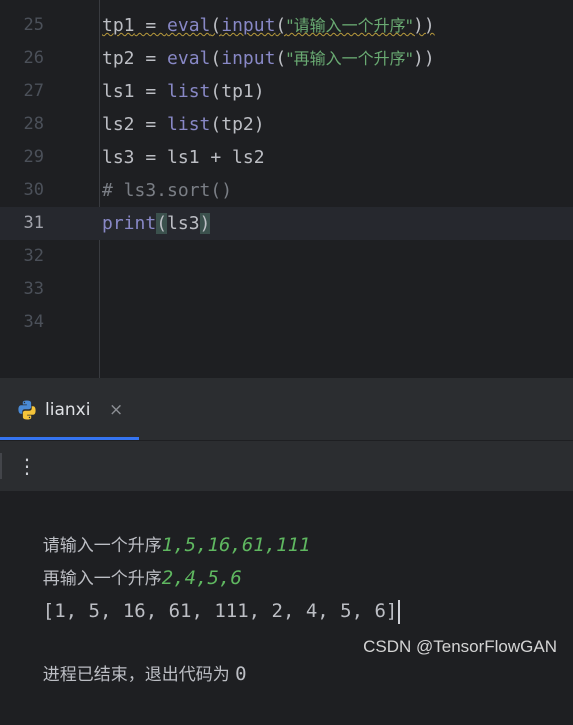  I want to click on run-toolbar: ⋮, so click(286, 466).